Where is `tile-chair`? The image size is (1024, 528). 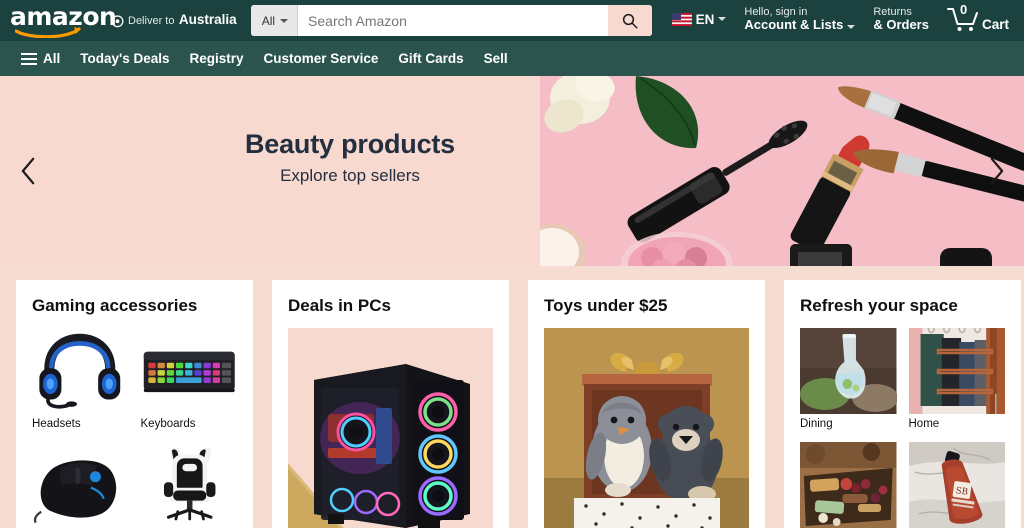 tile-chair is located at coordinates (188, 485).